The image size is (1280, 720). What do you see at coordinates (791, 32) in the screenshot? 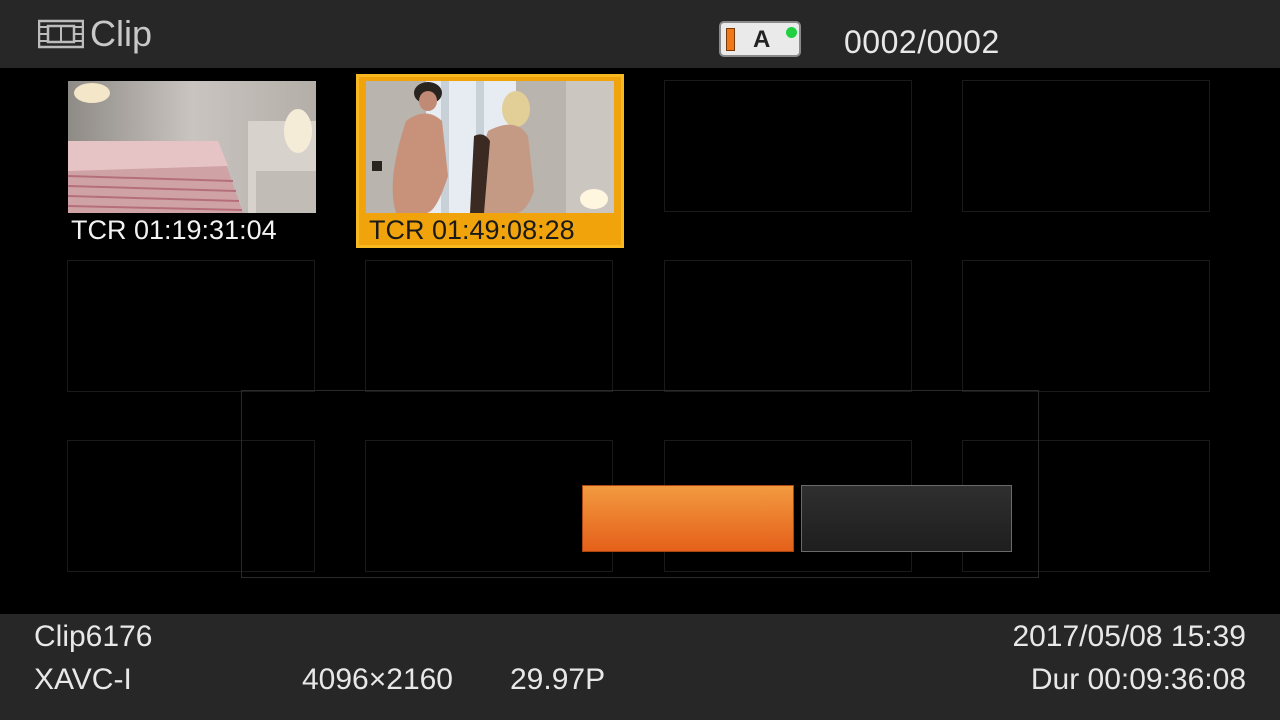
I see `media-status-dot` at bounding box center [791, 32].